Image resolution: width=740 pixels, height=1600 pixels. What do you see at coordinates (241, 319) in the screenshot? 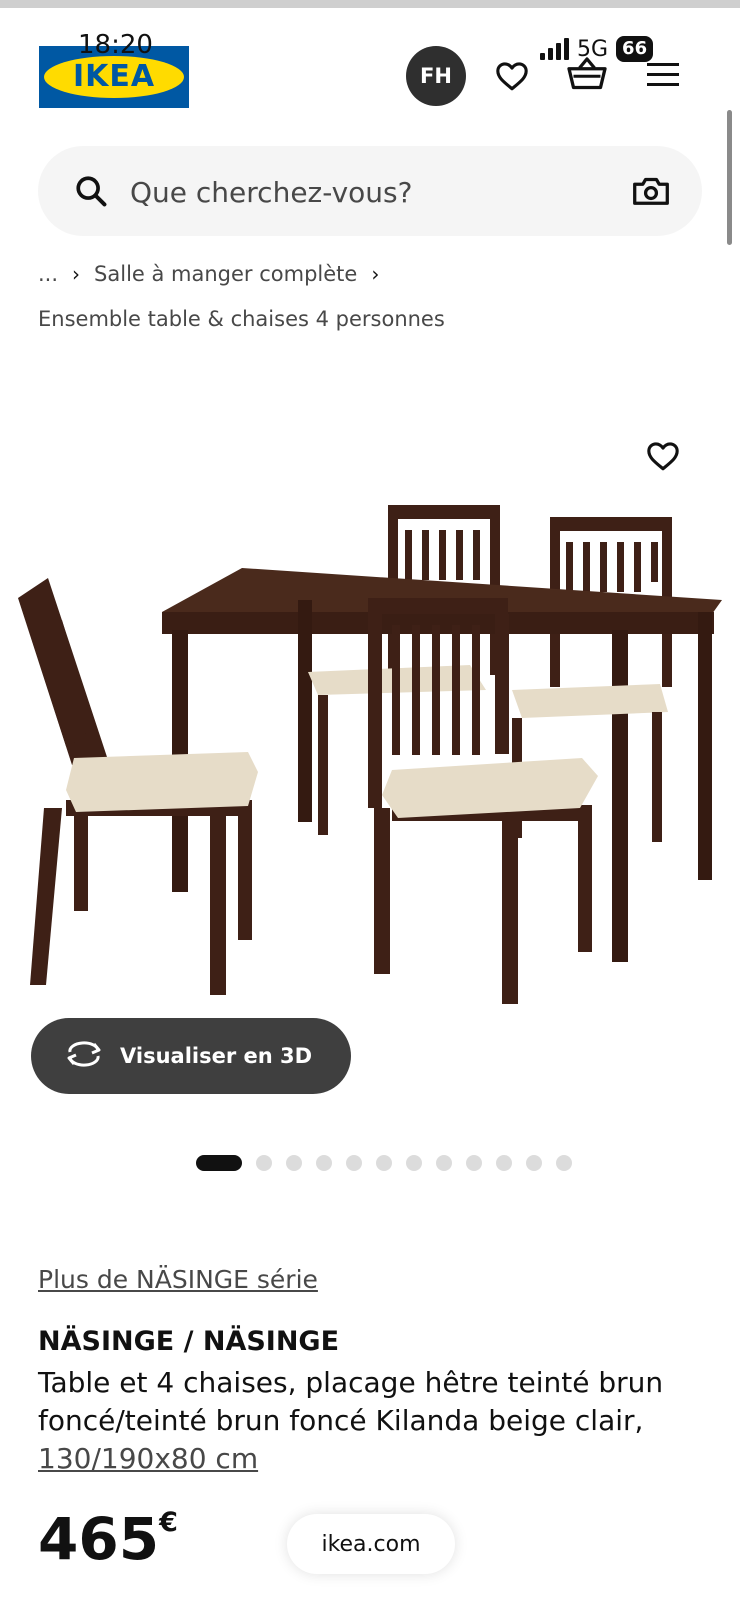
I see `breadcrumb-current: Ensemble table & chaises 4 personnes` at bounding box center [241, 319].